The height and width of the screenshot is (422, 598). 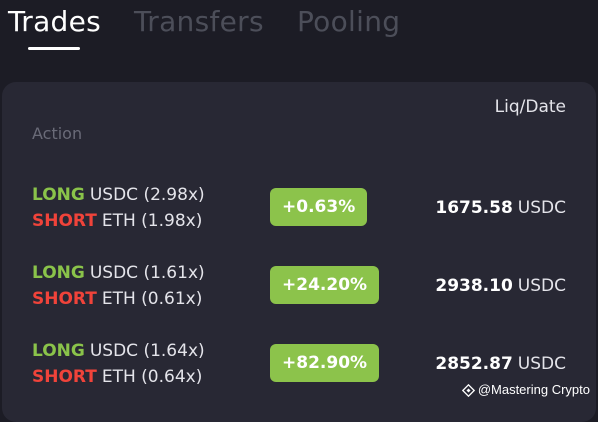 I want to click on long-leg: LONG USDC (2.98x), so click(x=118, y=195).